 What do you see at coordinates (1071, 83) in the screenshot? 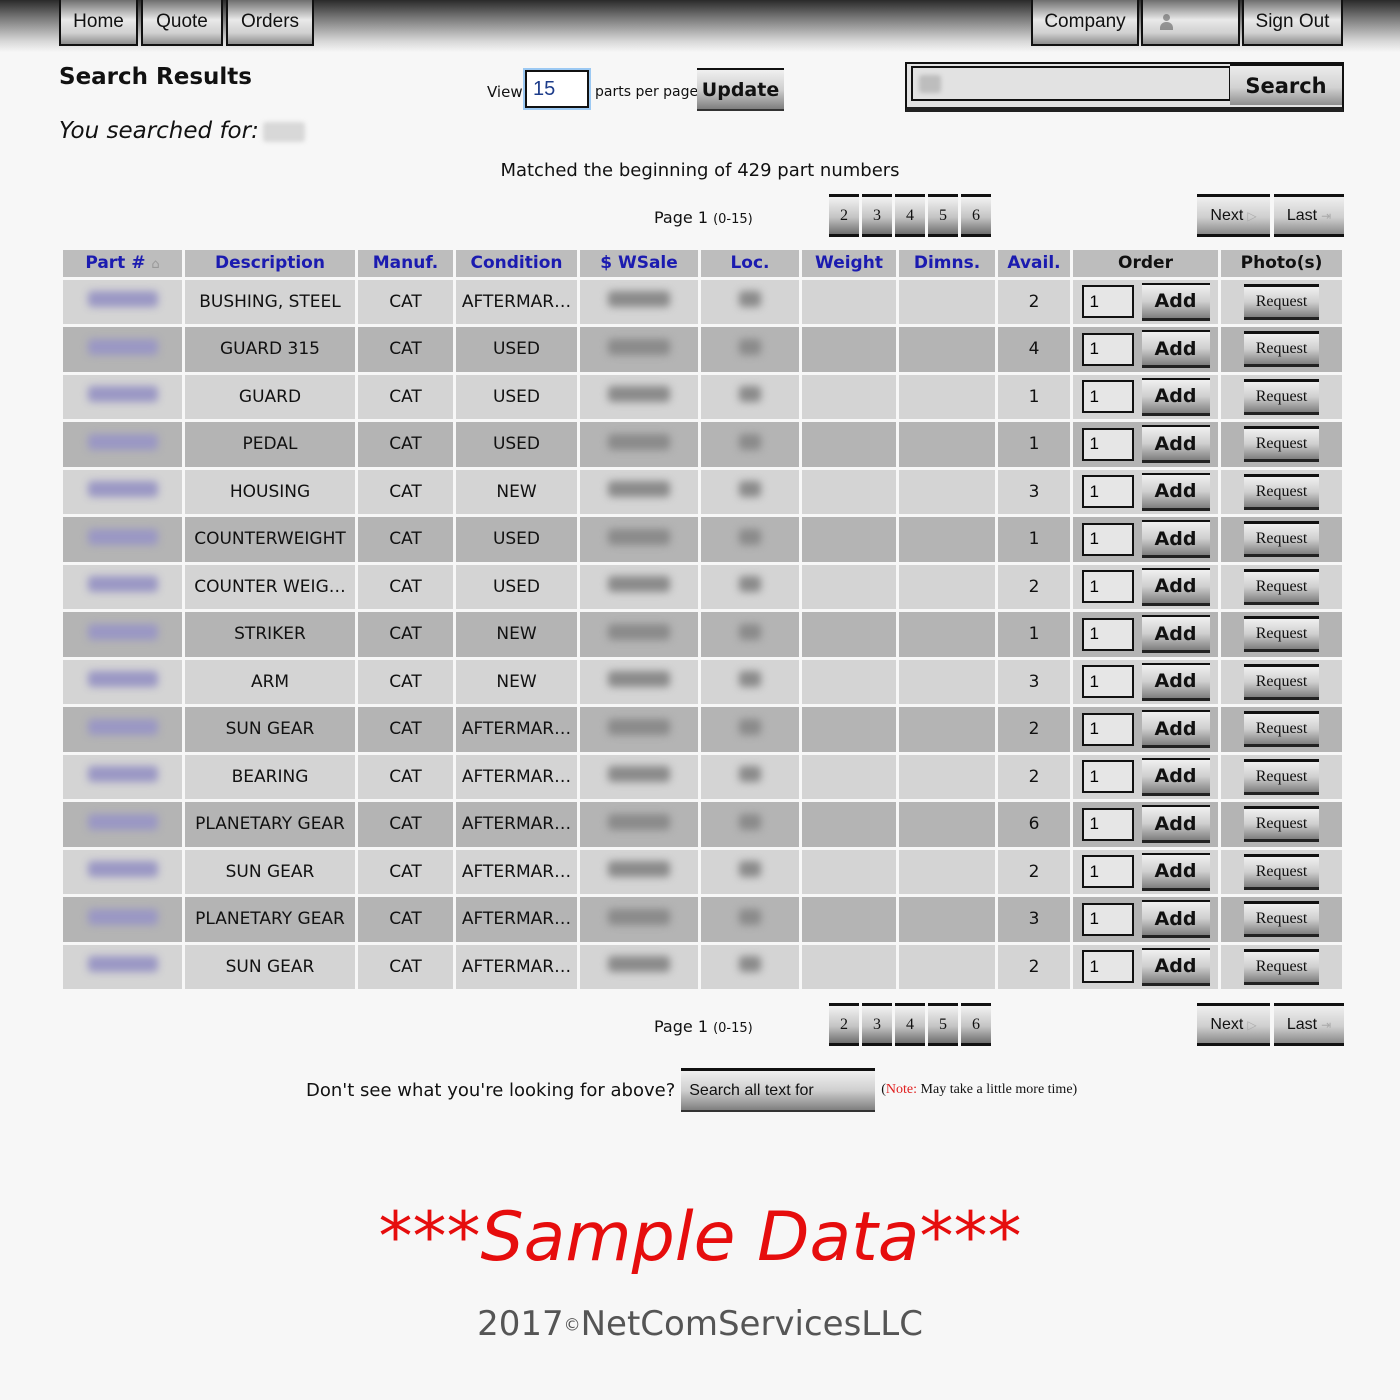
I see `search-input` at bounding box center [1071, 83].